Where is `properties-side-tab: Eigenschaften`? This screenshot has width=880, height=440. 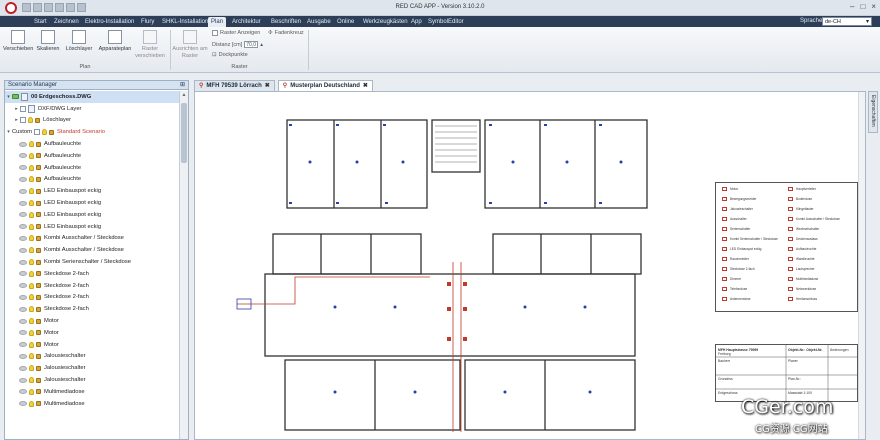
properties-side-tab: Eigenschaften is located at coordinates (873, 112).